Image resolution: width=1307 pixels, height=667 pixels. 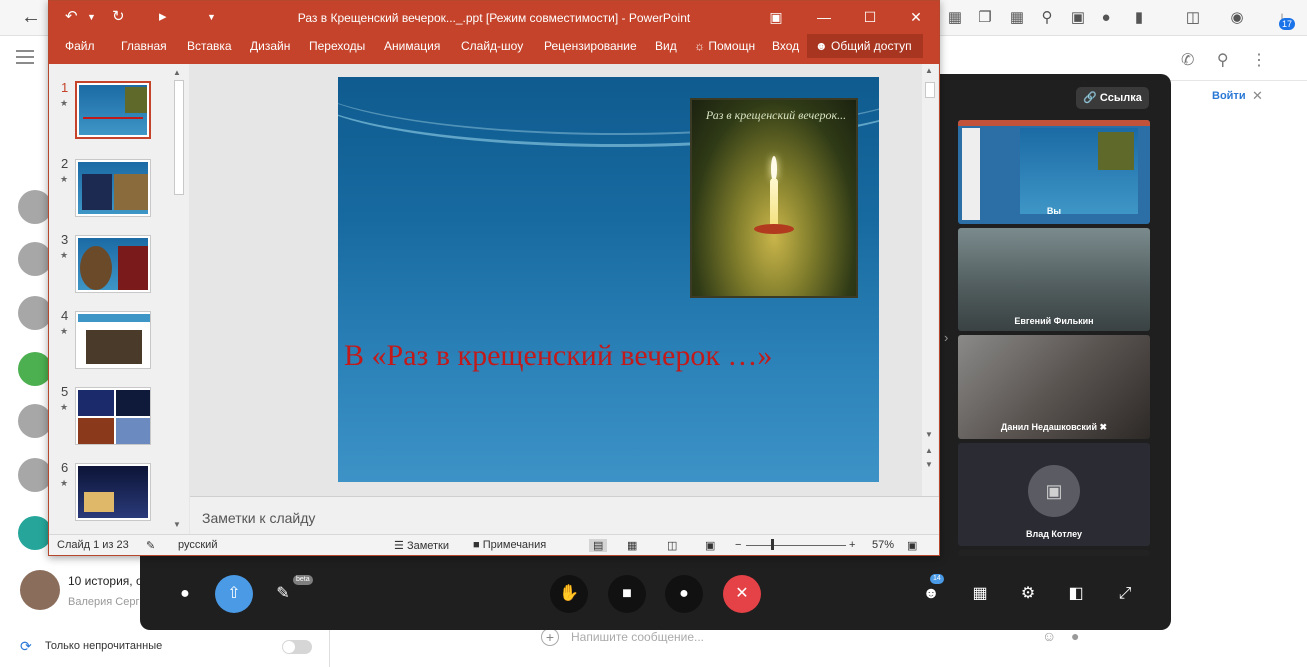 I want to click on tab-home: Главная, so click(x=144, y=46).